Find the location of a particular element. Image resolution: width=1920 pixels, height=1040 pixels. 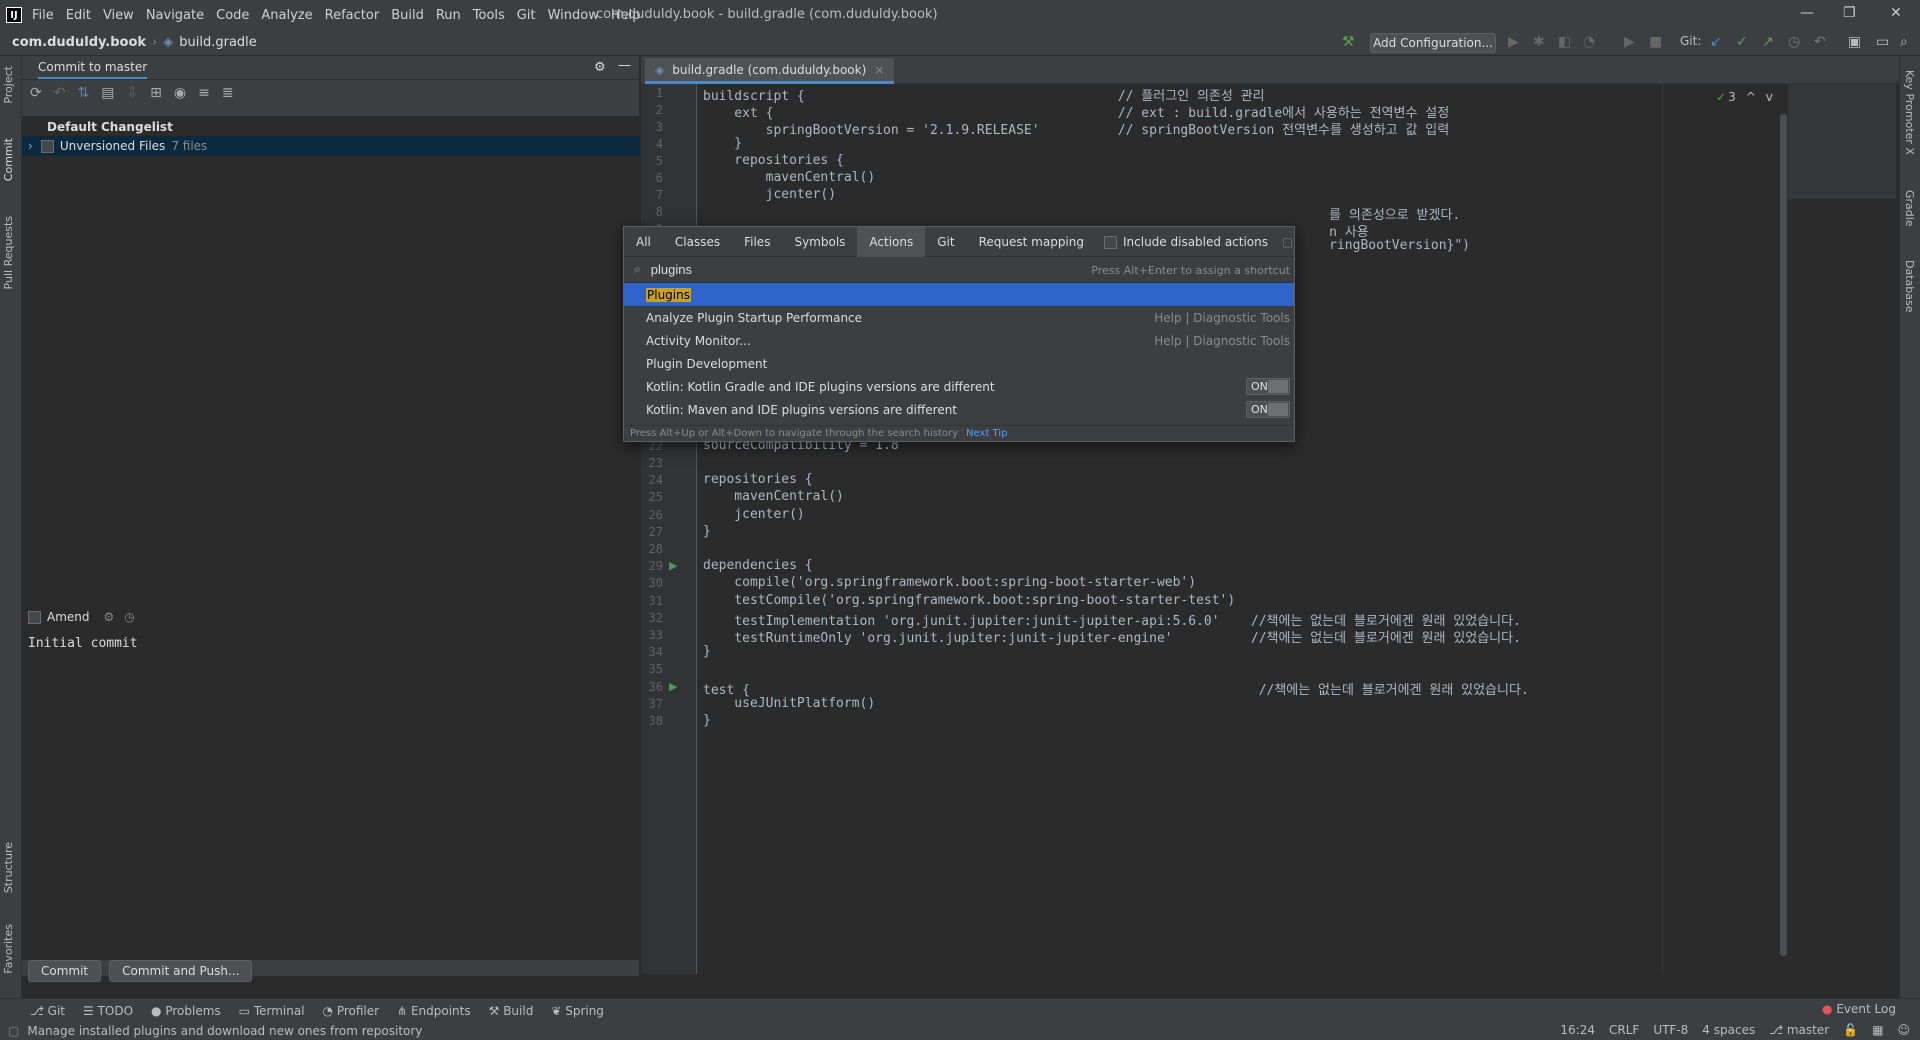

toolwindow-todo: ☰ TODO is located at coordinates (108, 1011).